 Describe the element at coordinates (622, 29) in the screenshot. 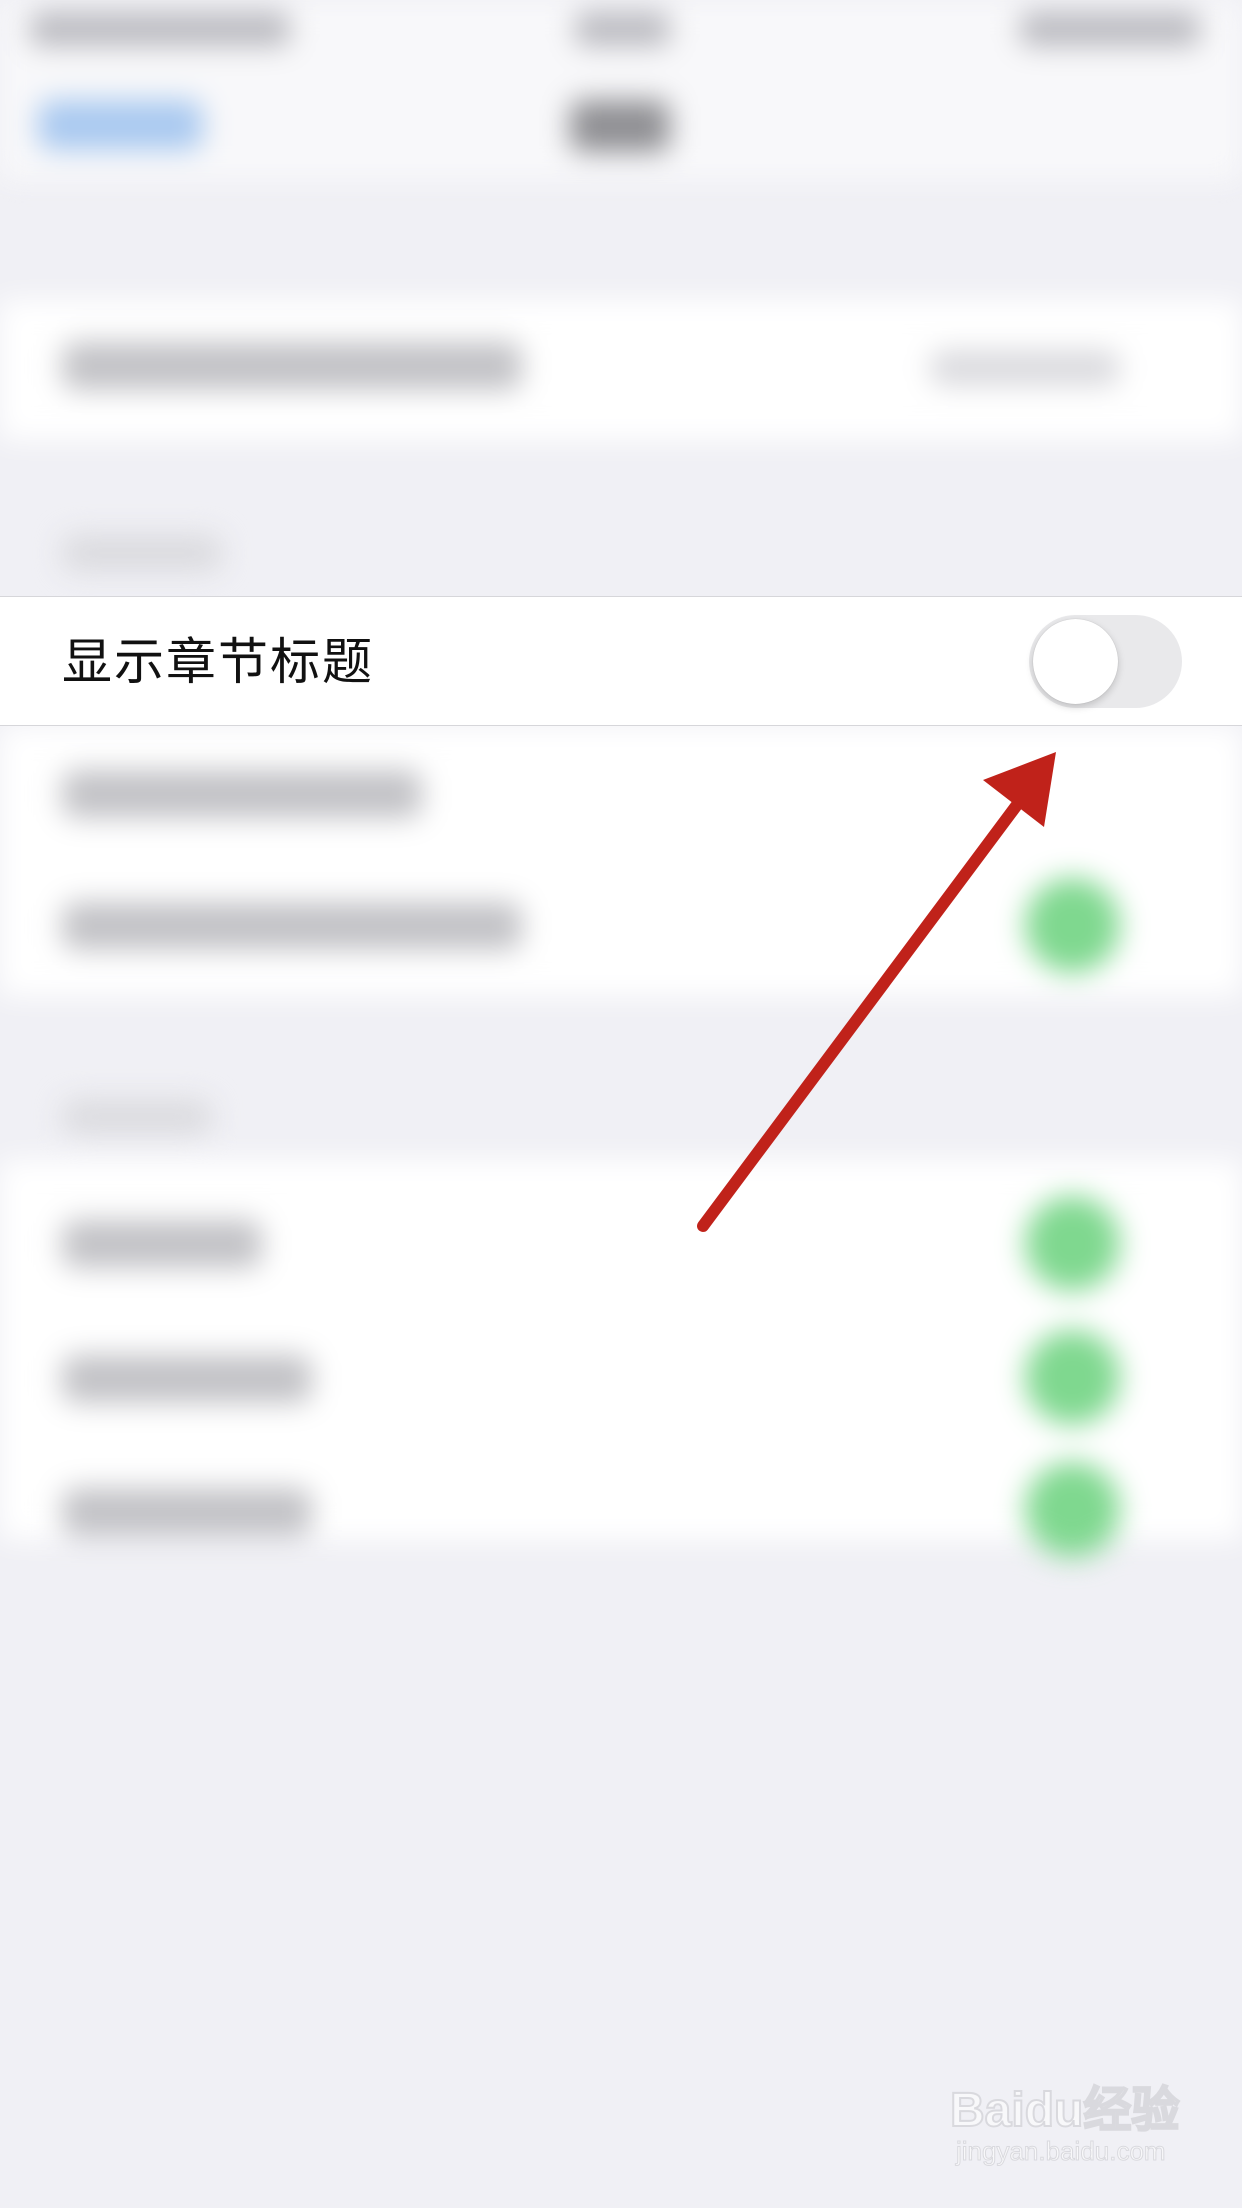

I see `status-bar-time` at that location.